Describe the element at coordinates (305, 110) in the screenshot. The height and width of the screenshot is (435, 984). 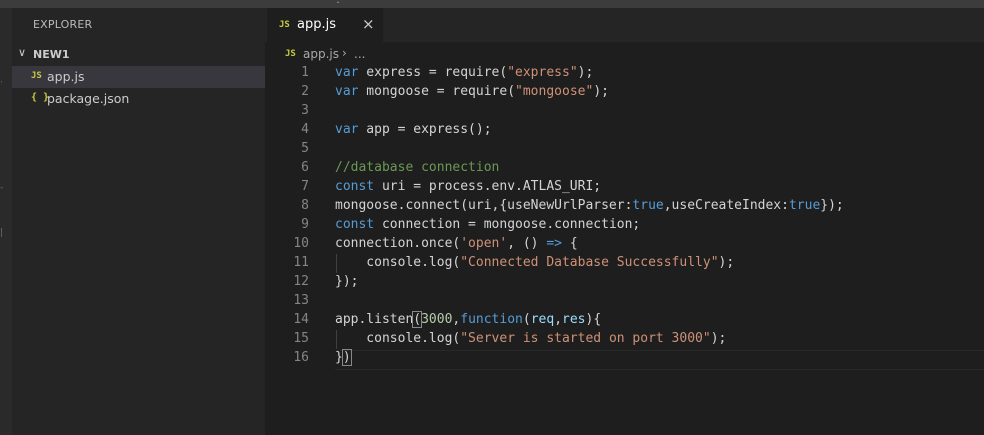
I see `line-number: 3` at that location.